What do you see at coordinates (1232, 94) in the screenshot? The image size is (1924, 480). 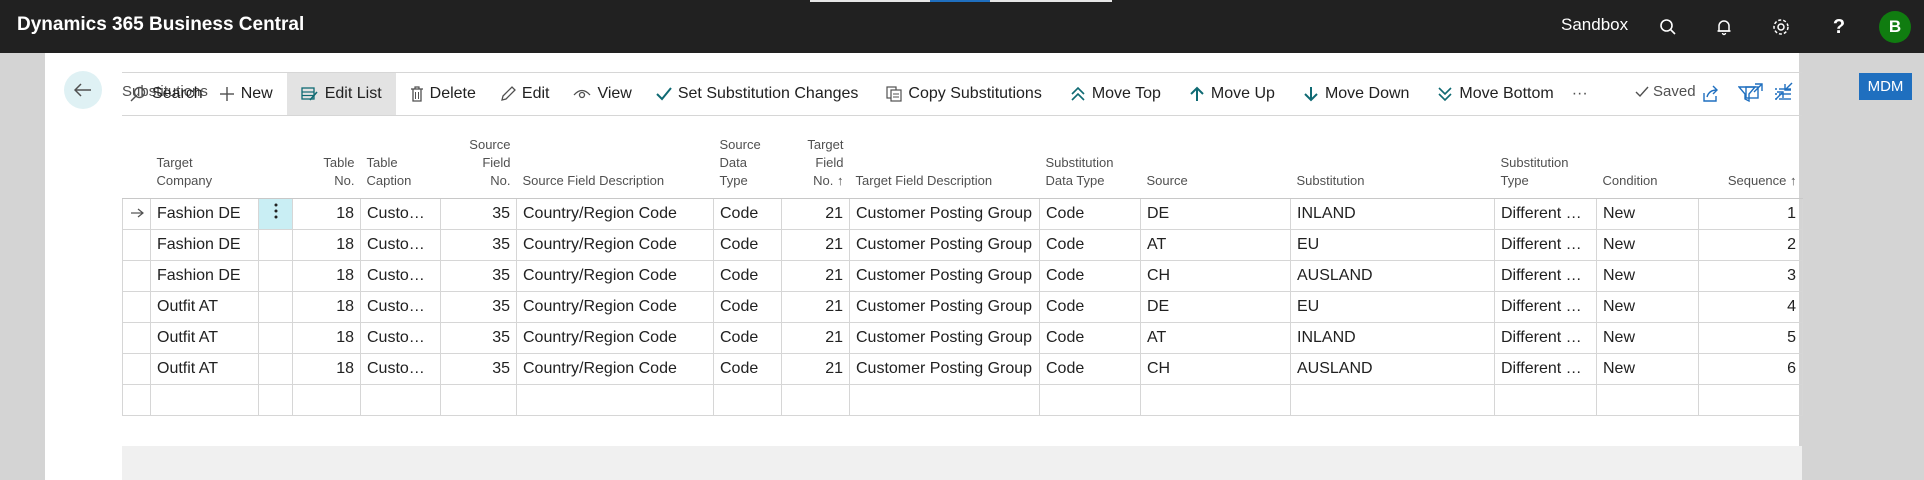 I see `move-up-button: Move Up` at bounding box center [1232, 94].